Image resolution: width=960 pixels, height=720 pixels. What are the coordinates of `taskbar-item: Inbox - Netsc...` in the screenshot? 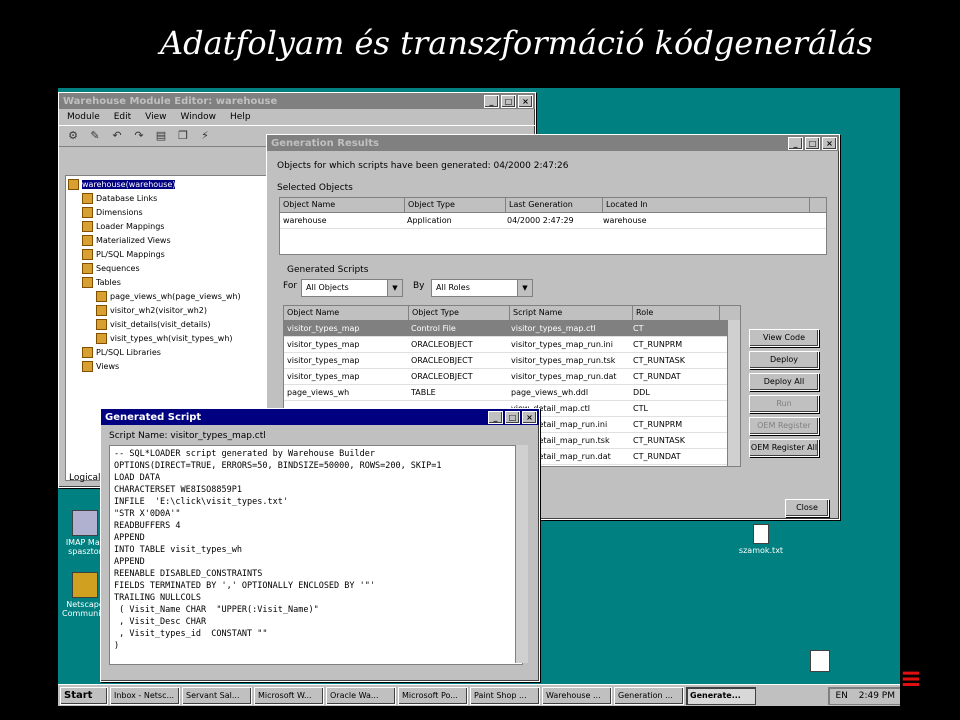 It's located at (145, 696).